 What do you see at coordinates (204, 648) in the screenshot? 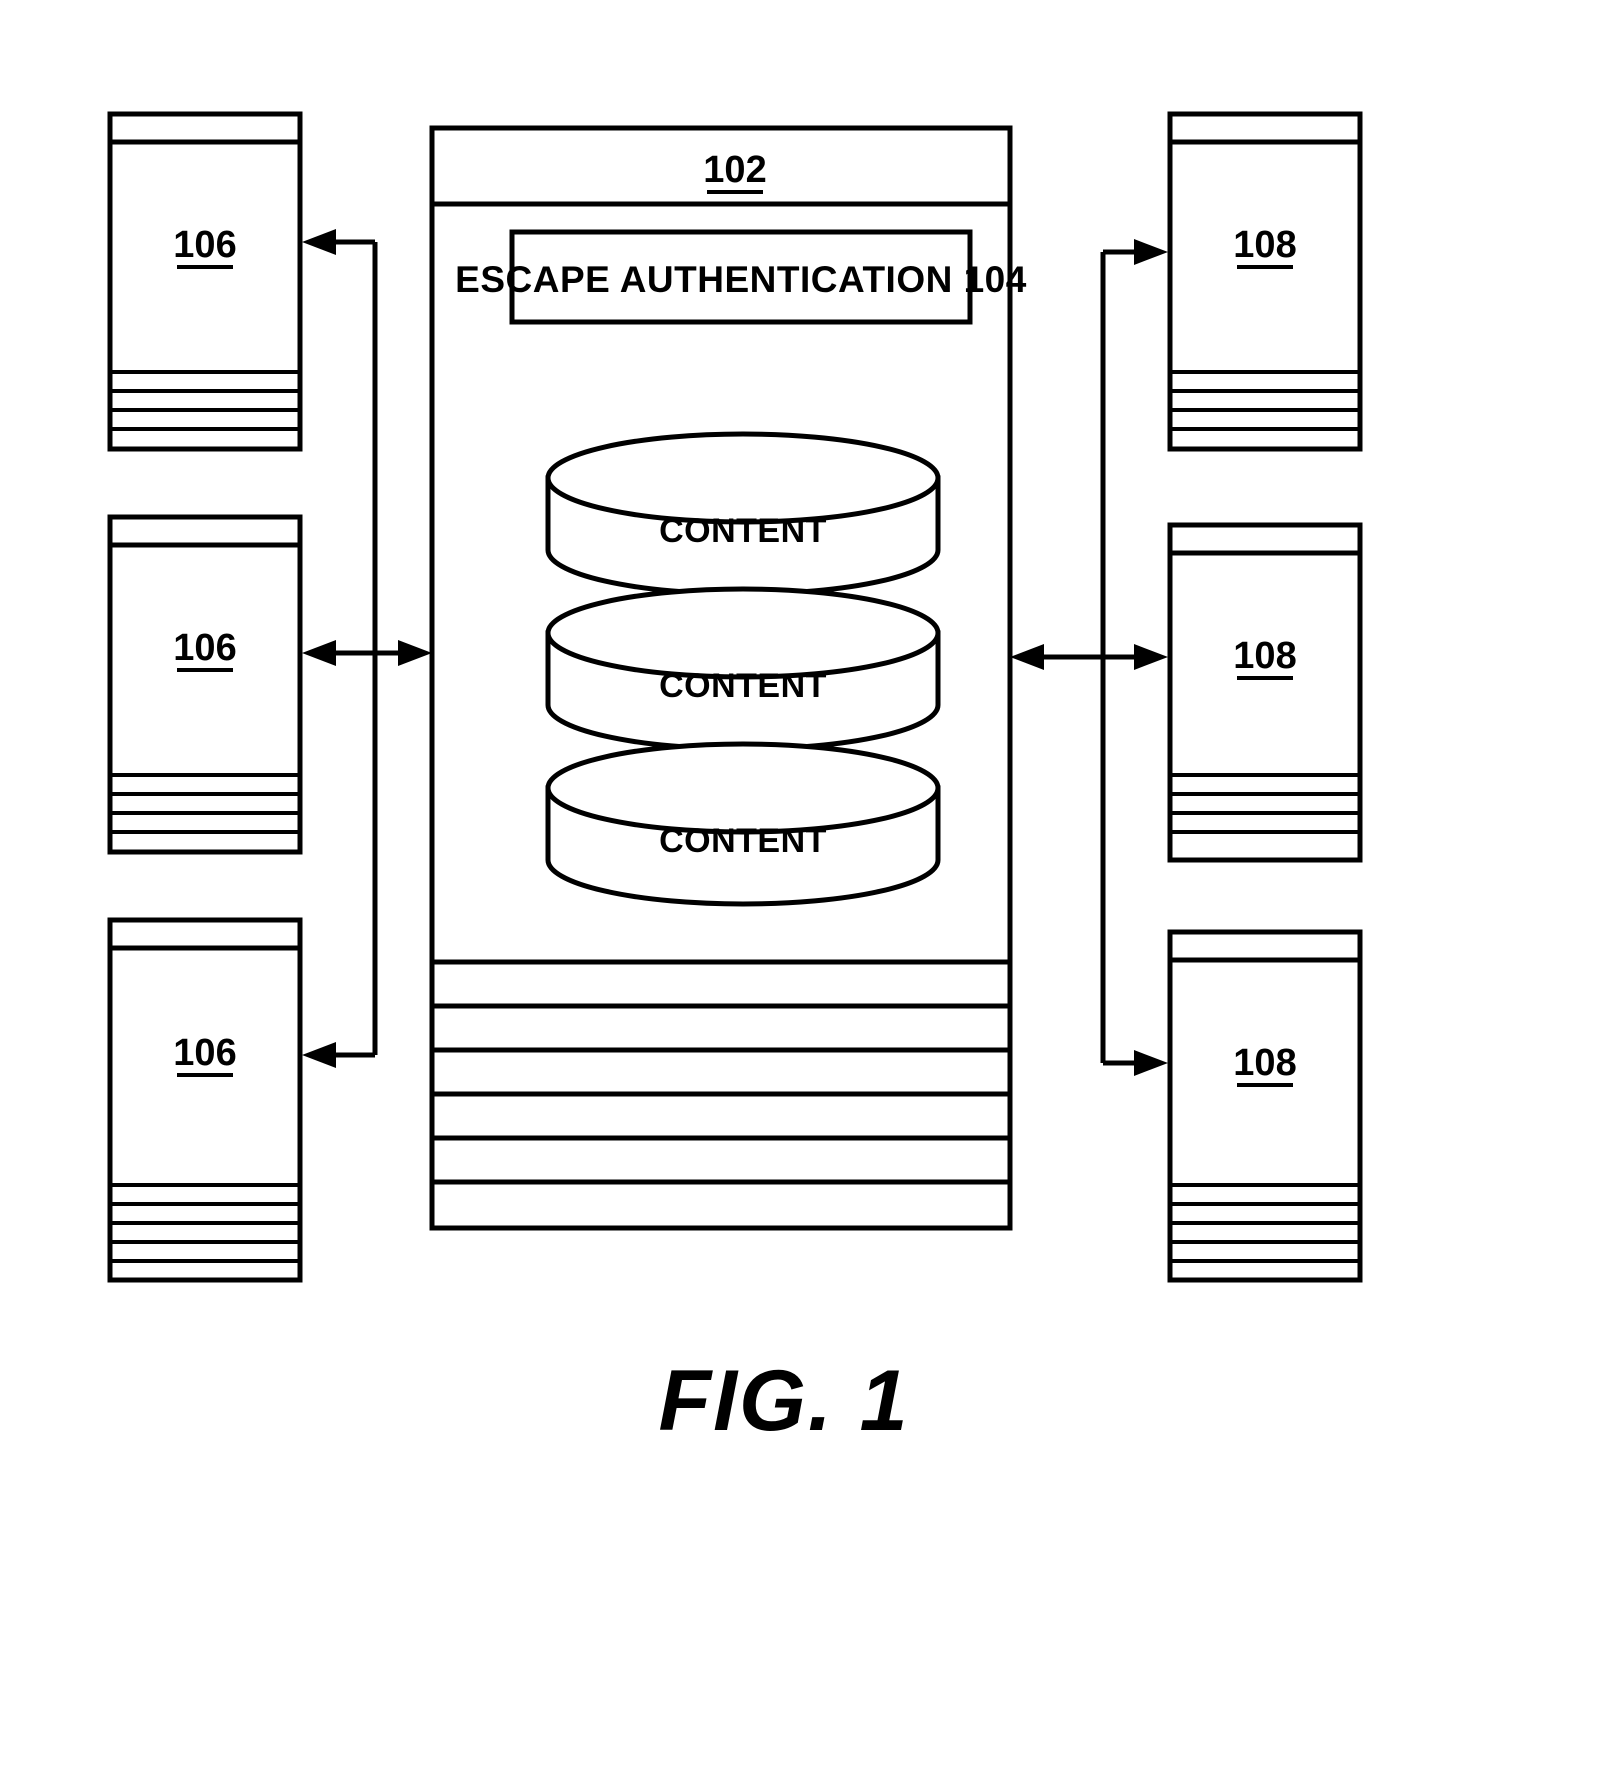
I see `left-device-2-label: 106` at bounding box center [204, 648].